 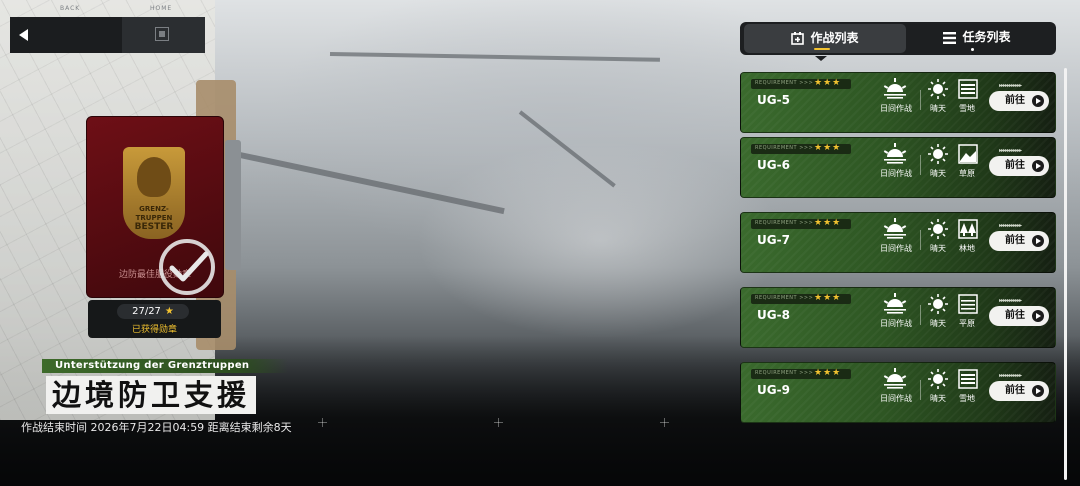 What do you see at coordinates (968, 304) in the screenshot?
I see `plain-icon` at bounding box center [968, 304].